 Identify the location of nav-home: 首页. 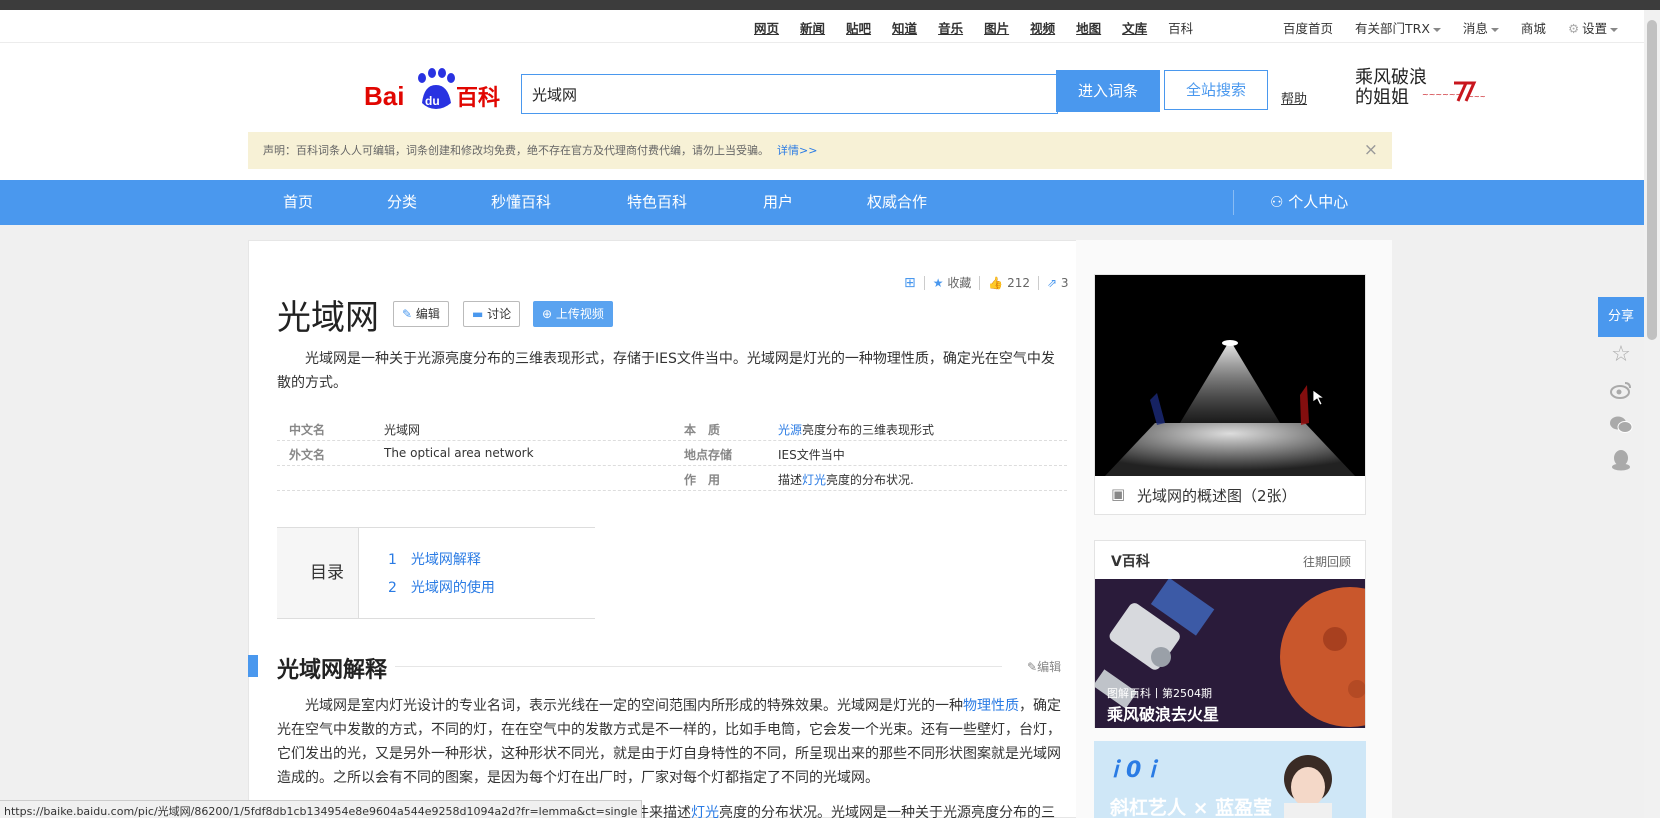
(298, 202).